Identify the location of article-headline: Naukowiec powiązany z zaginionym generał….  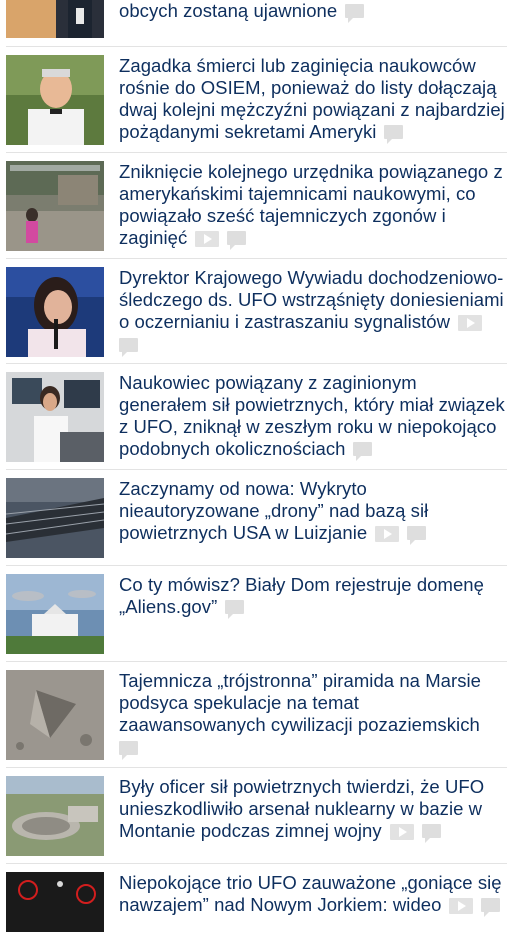
(313, 416).